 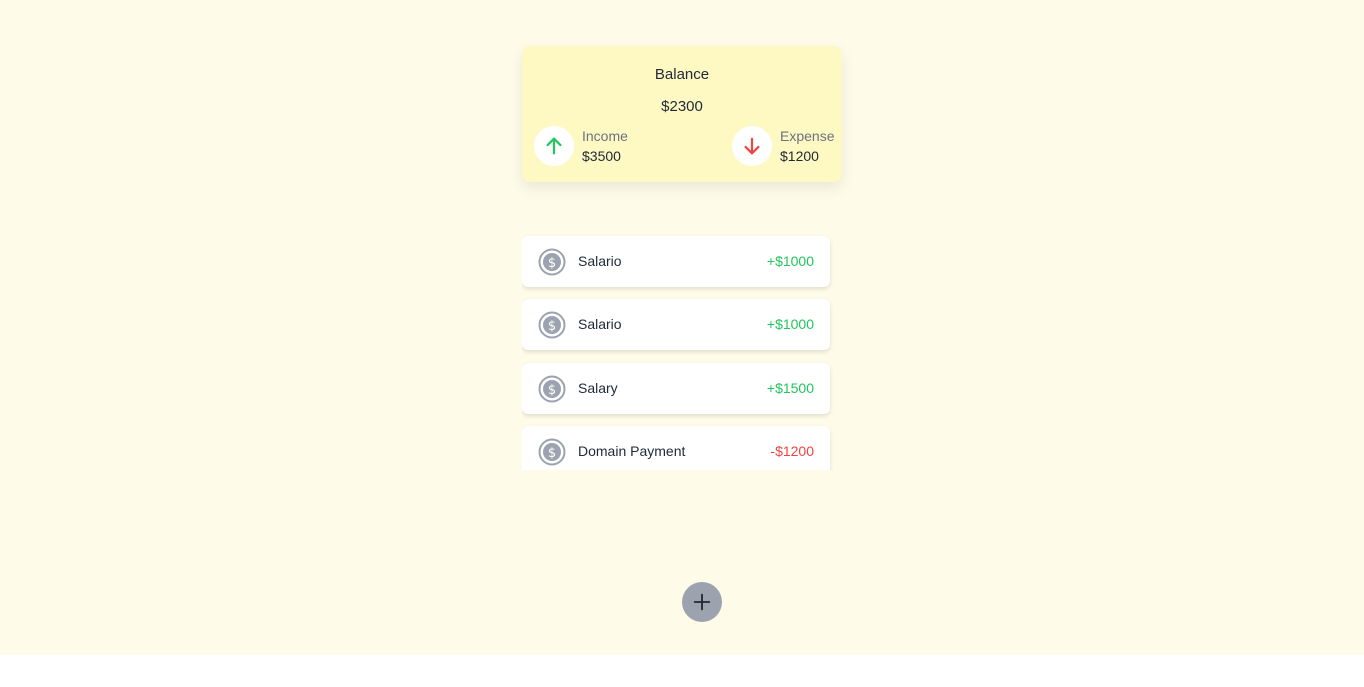 What do you see at coordinates (605, 136) in the screenshot?
I see `income-label: Income` at bounding box center [605, 136].